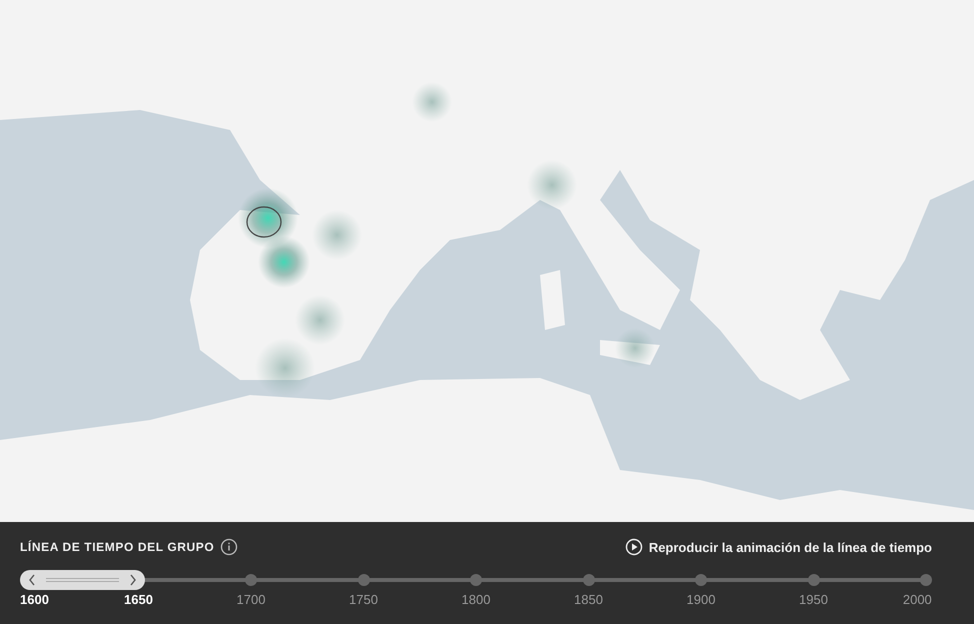 The width and height of the screenshot is (974, 624). What do you see at coordinates (633, 547) in the screenshot?
I see `play-icon` at bounding box center [633, 547].